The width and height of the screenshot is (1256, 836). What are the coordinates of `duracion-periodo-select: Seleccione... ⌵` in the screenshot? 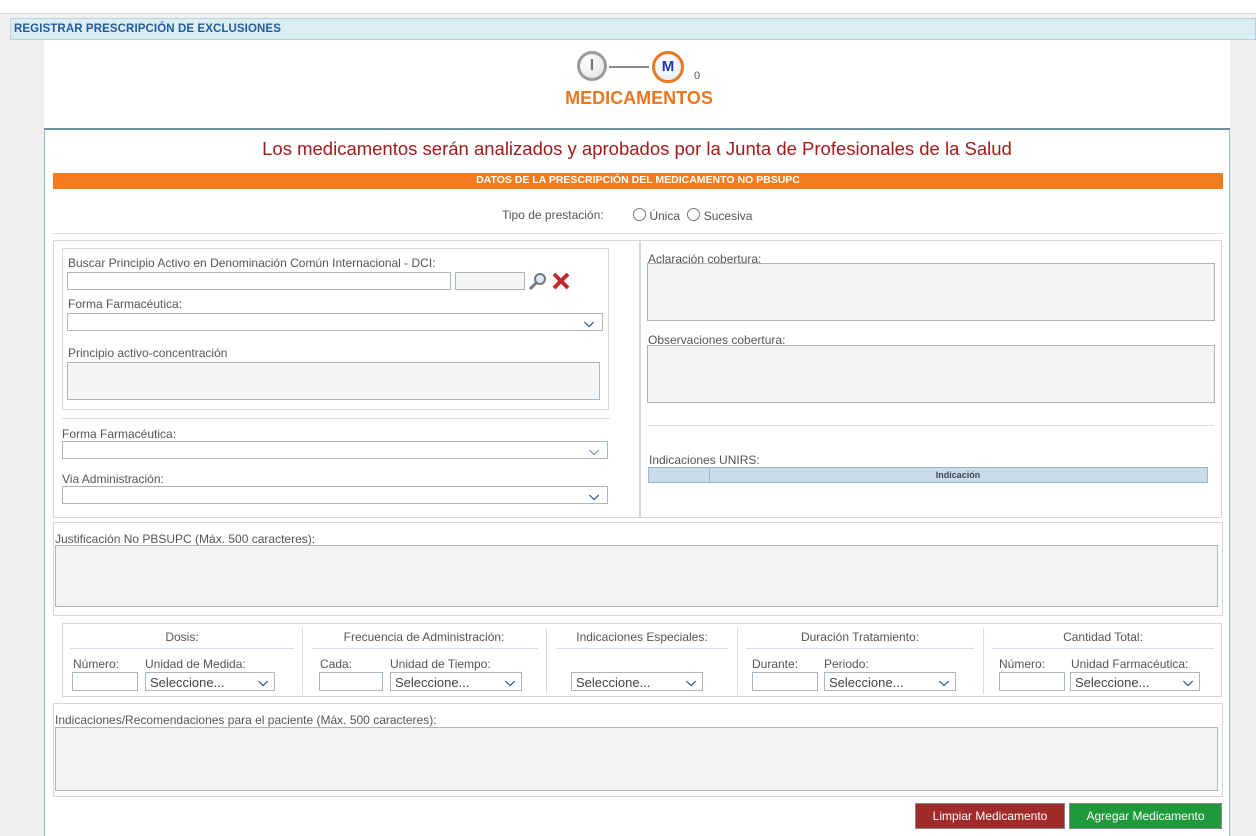 It's located at (890, 681).